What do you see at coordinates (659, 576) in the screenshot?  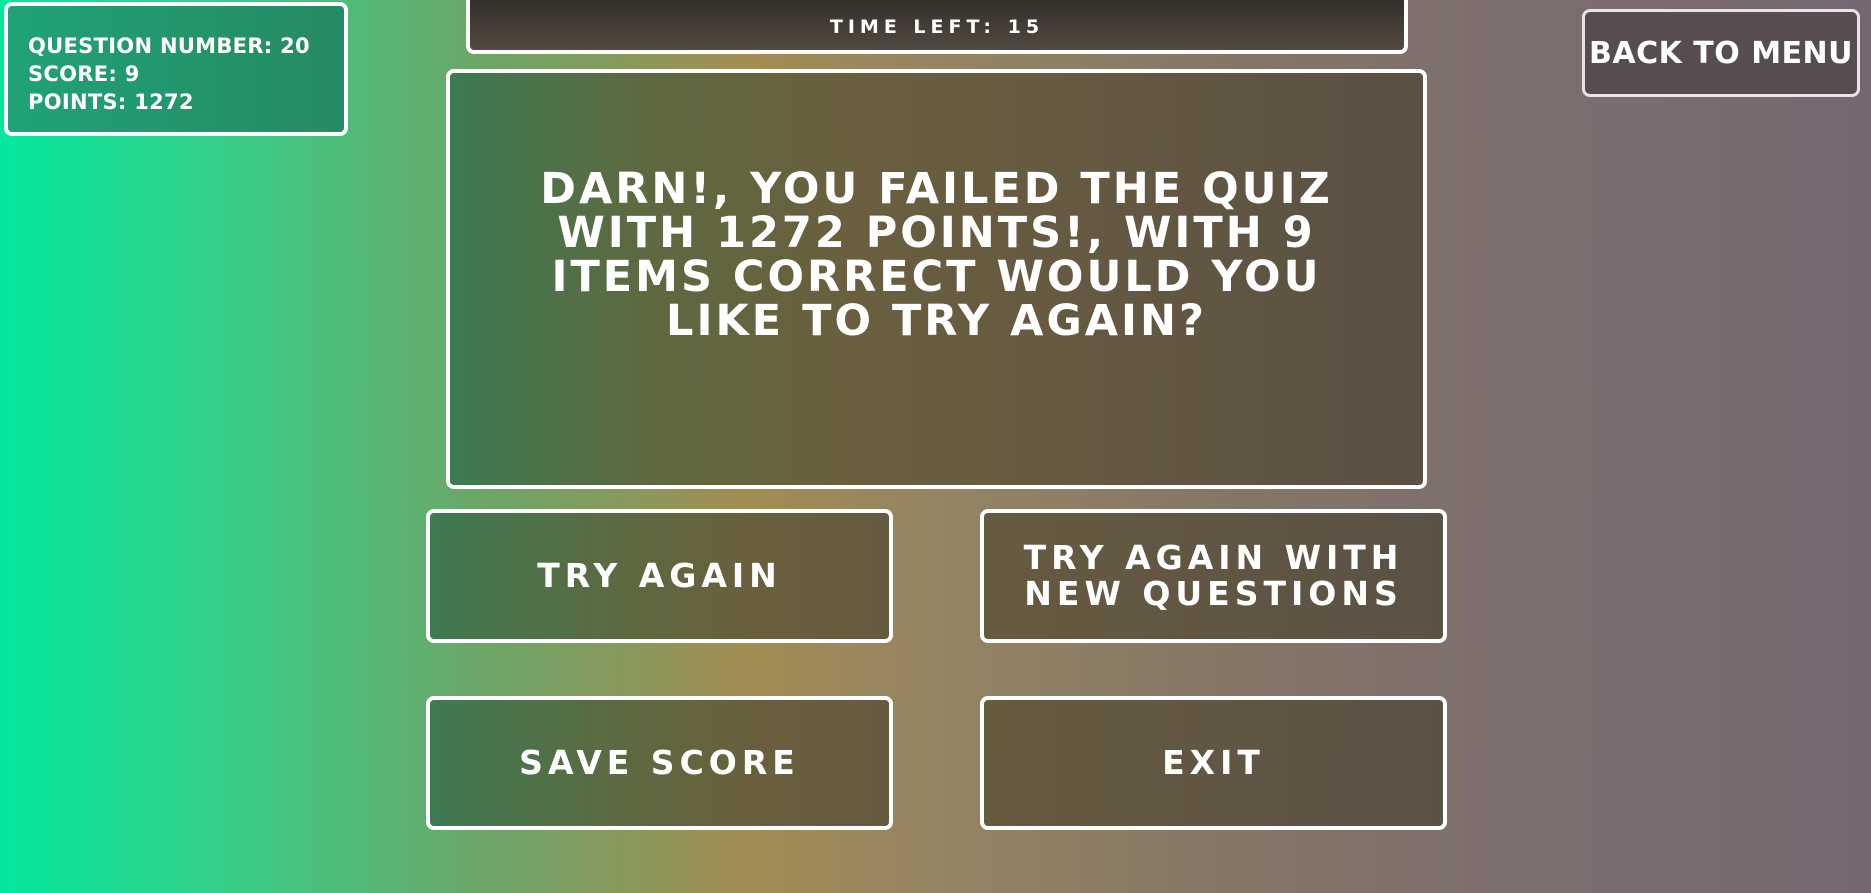 I see `try-again-button: Try Again` at bounding box center [659, 576].